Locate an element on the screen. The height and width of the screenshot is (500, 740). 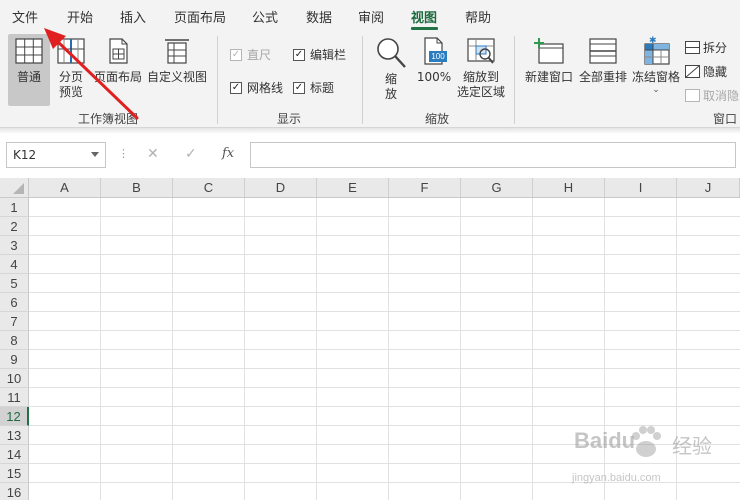
tab-data: 数据 is located at coordinates (319, 16).